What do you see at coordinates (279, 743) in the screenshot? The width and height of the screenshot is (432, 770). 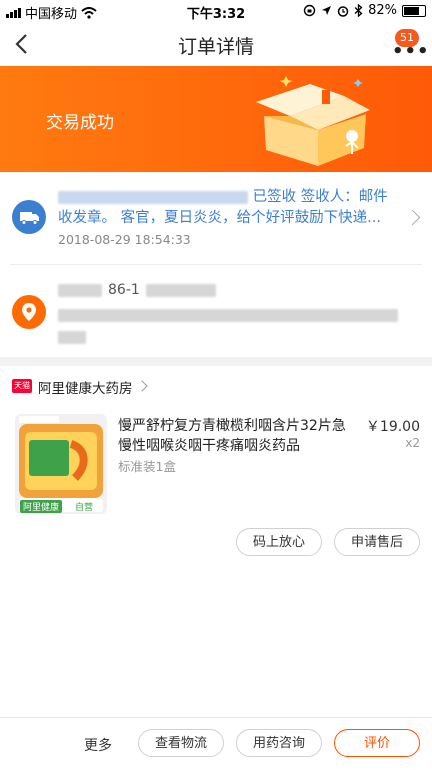 I see `pharmacist-consult-button: 用药咨询` at bounding box center [279, 743].